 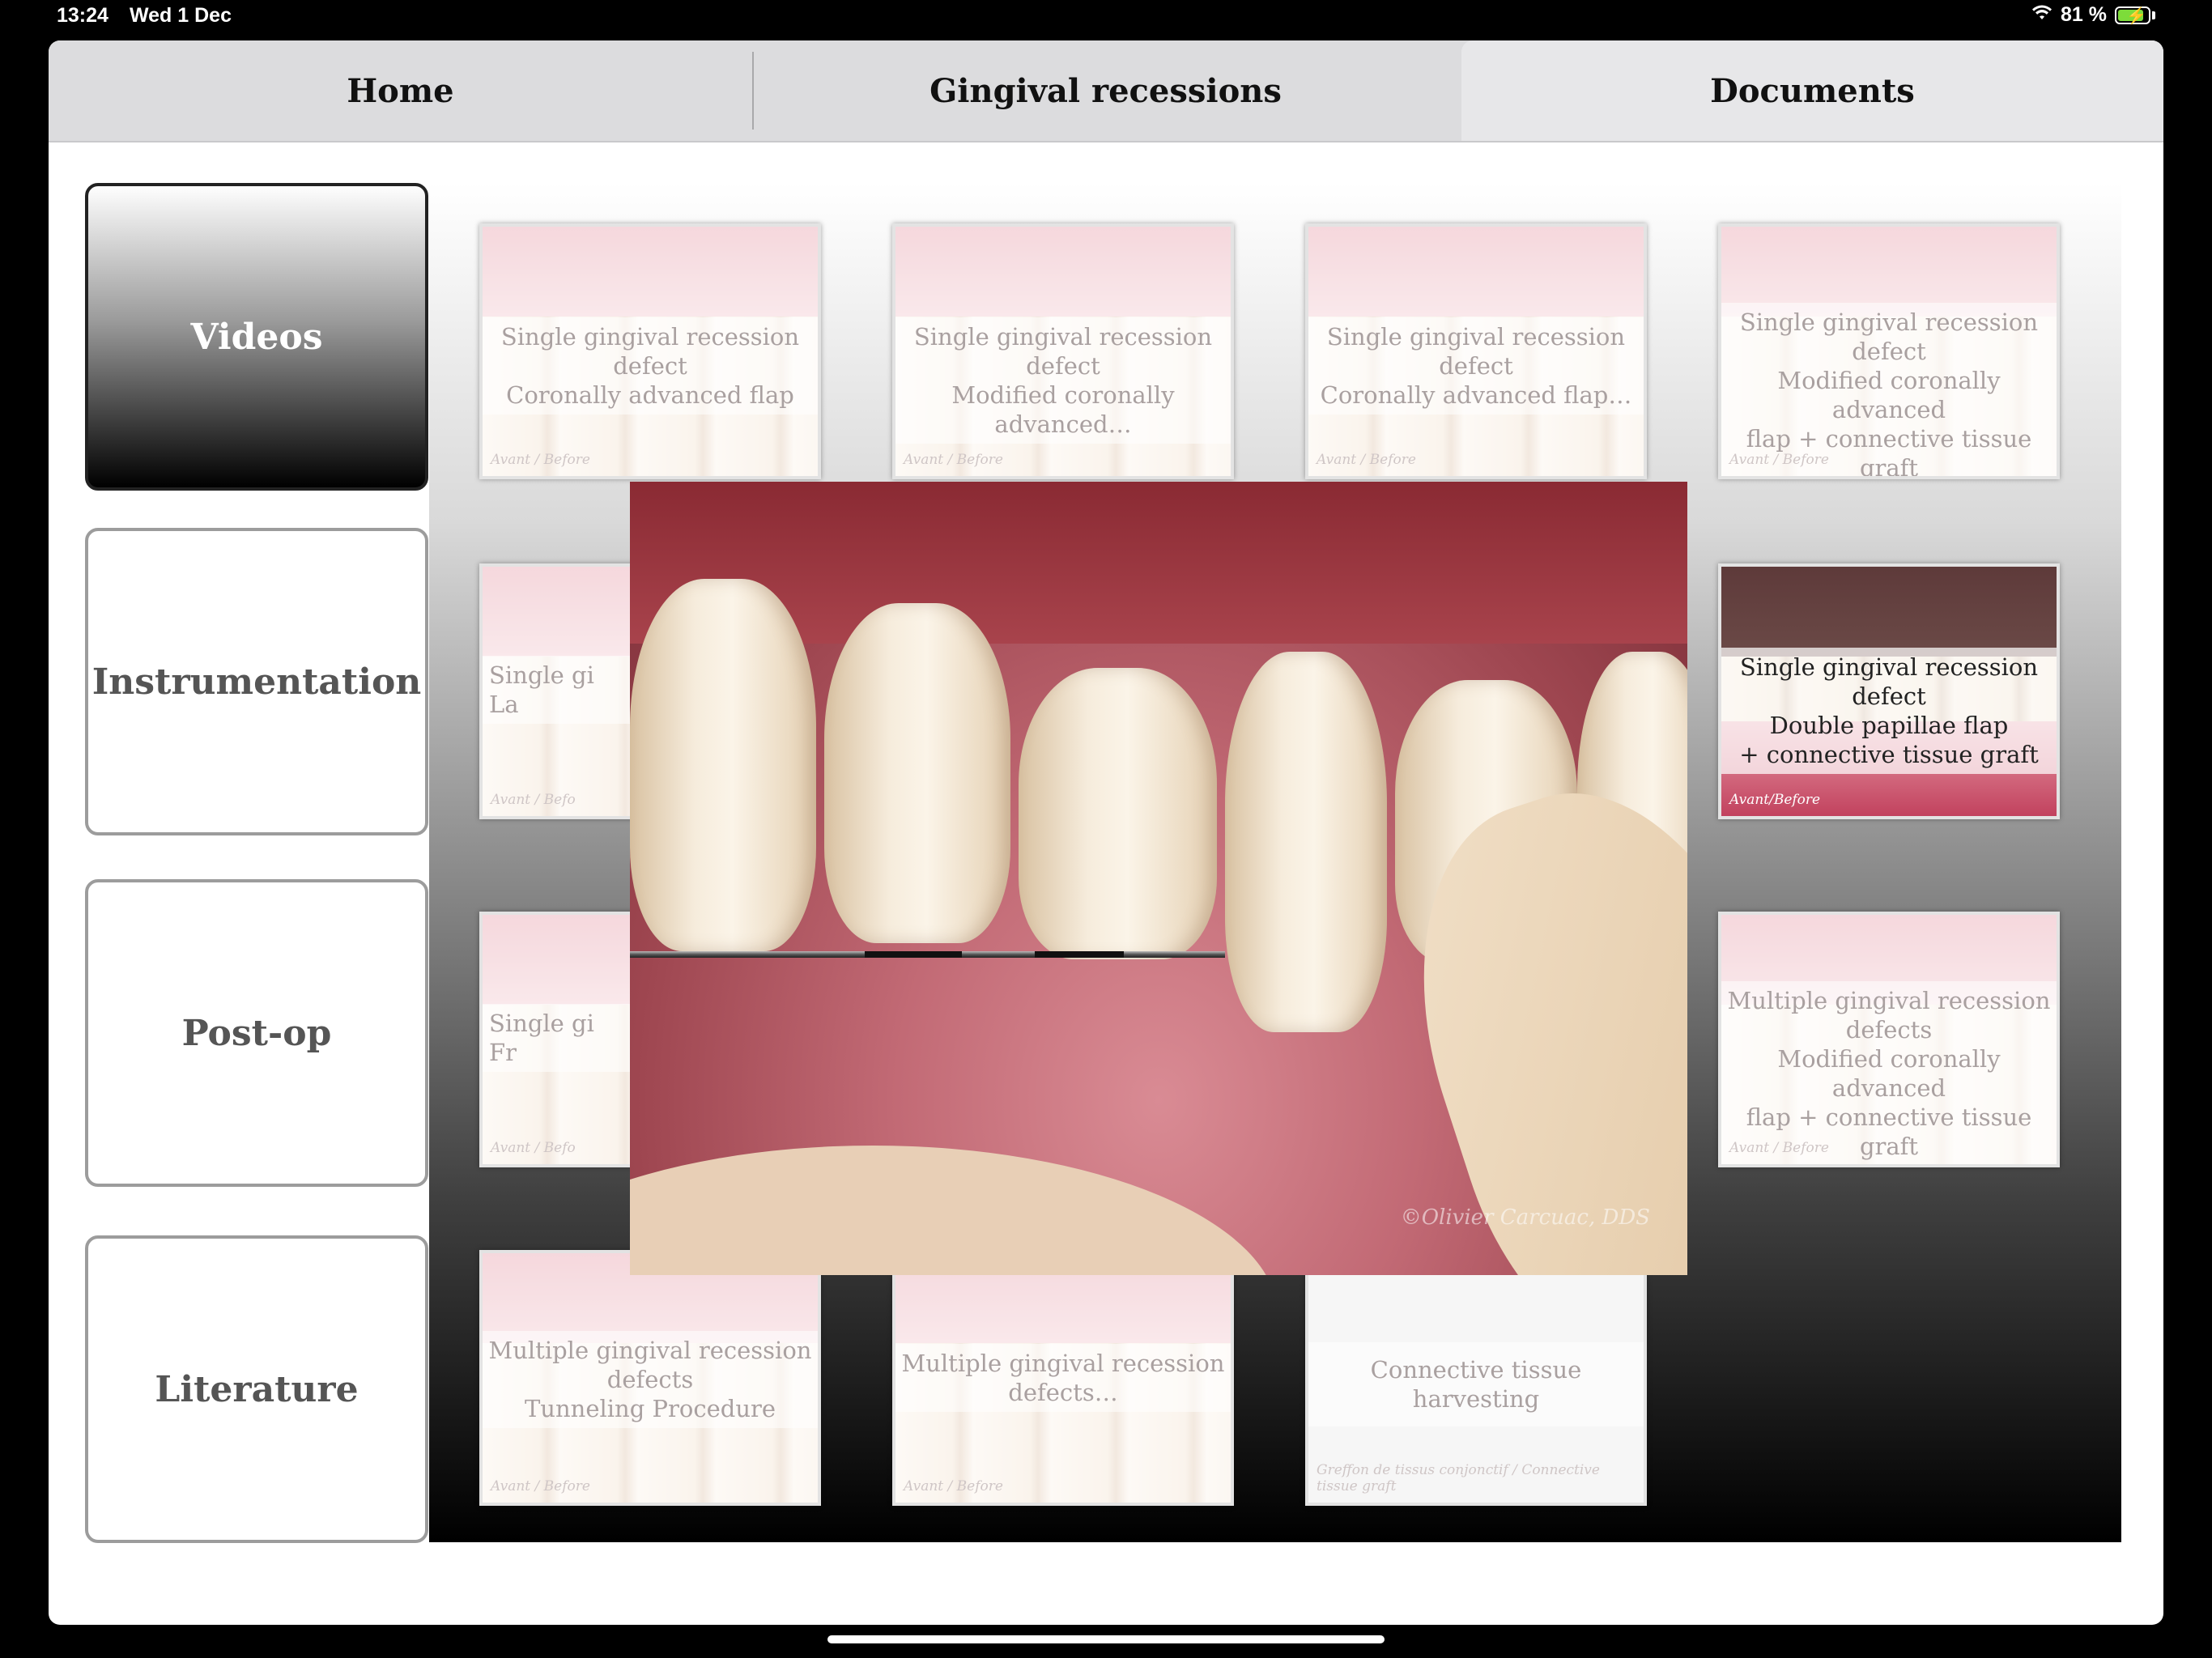 I want to click on status-right: 81 % ⚡, so click(x=2093, y=15).